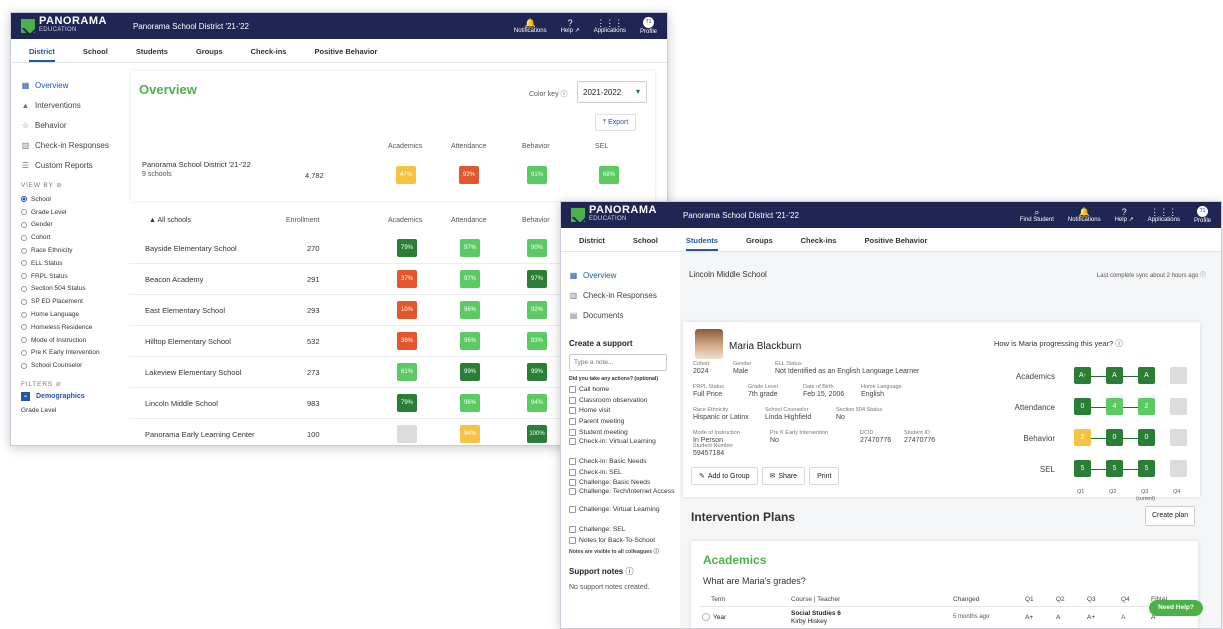 This screenshot has height=629, width=1223. I want to click on view-by-option-gender: Gender, so click(78, 225).